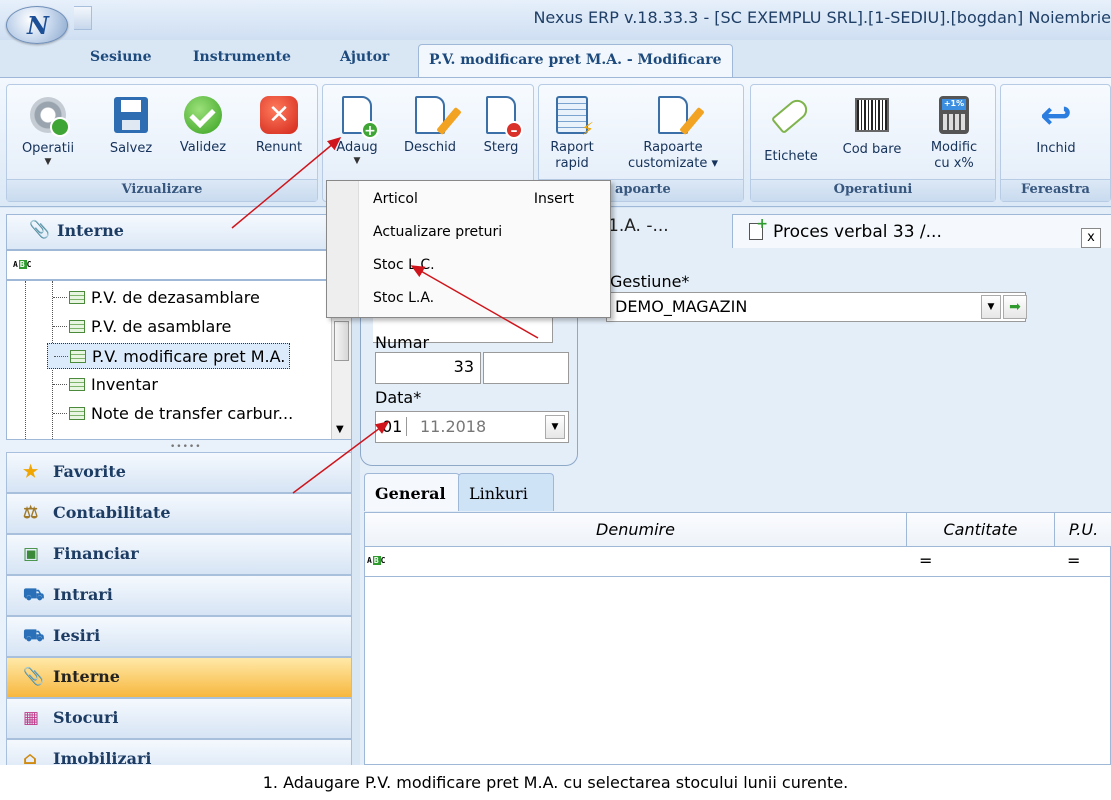 This screenshot has width=1111, height=800. I want to click on tree-item-selected: P.V. modificare pret M.A., so click(169, 356).